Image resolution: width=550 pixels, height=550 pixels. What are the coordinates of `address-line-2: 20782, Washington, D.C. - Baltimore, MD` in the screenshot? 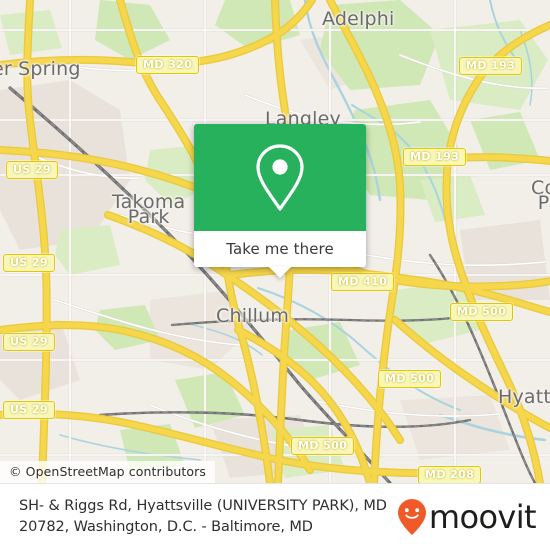 It's located at (166, 527).